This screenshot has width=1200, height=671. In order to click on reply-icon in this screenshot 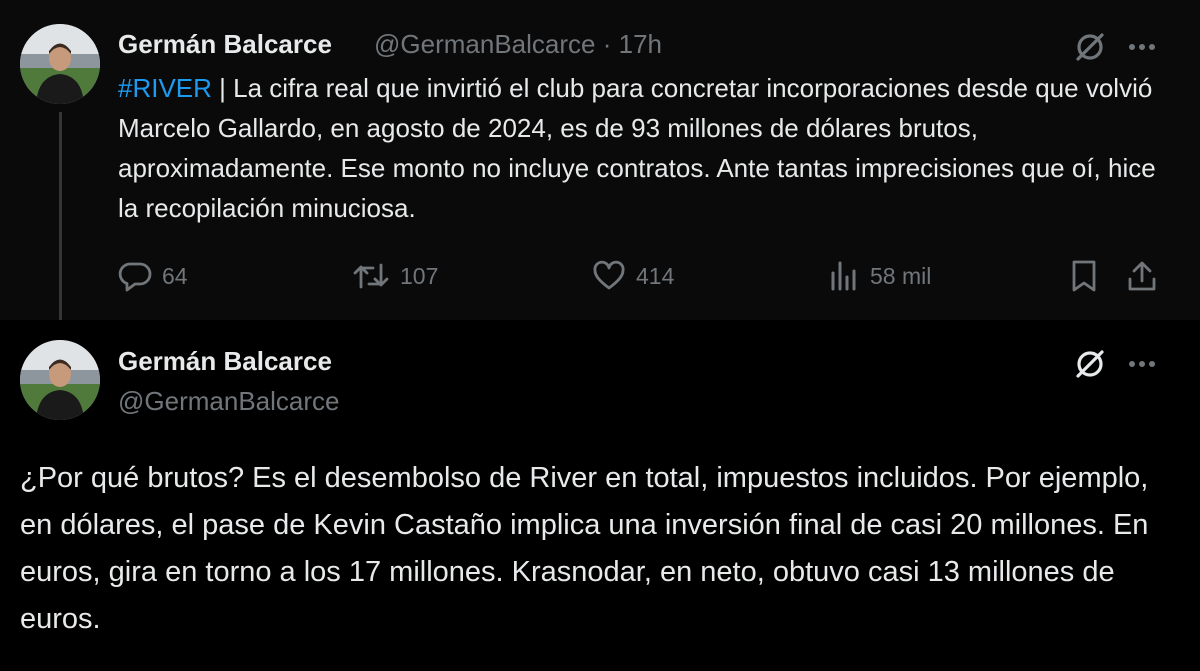, I will do `click(135, 277)`.